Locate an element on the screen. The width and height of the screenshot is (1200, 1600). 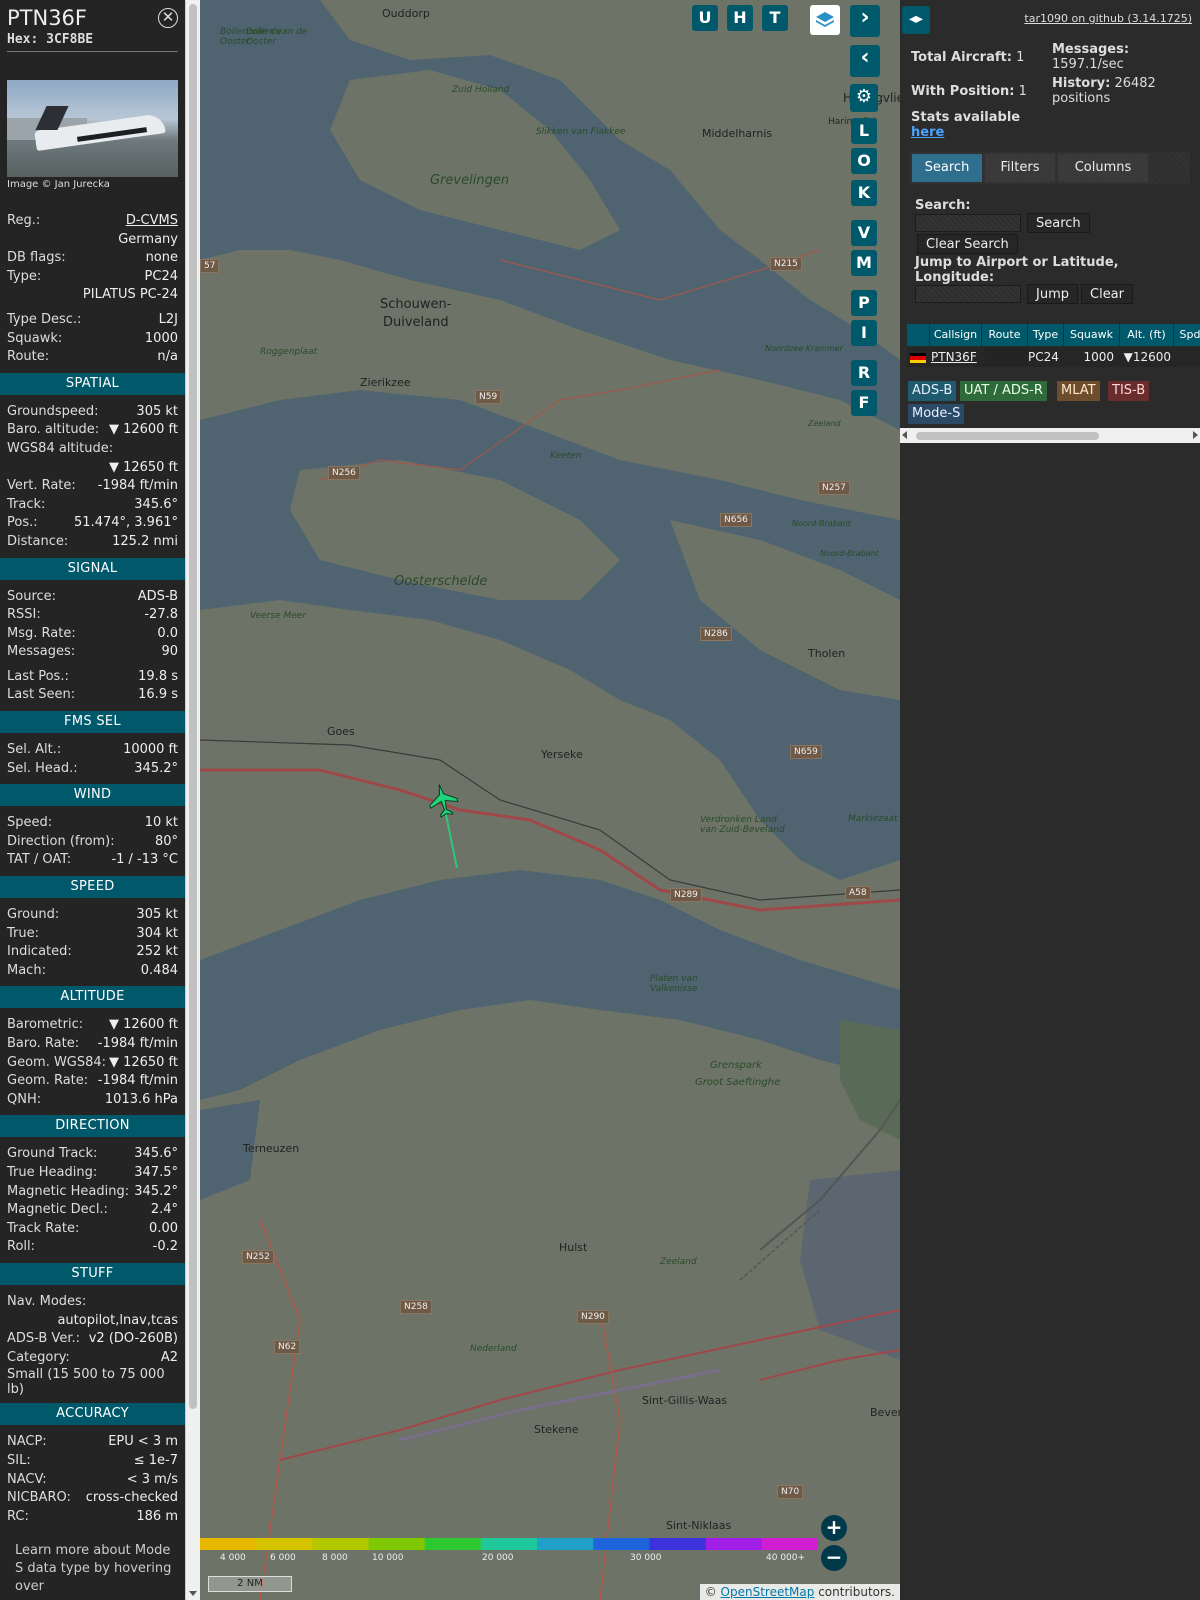
map-button-i: I is located at coordinates (864, 333).